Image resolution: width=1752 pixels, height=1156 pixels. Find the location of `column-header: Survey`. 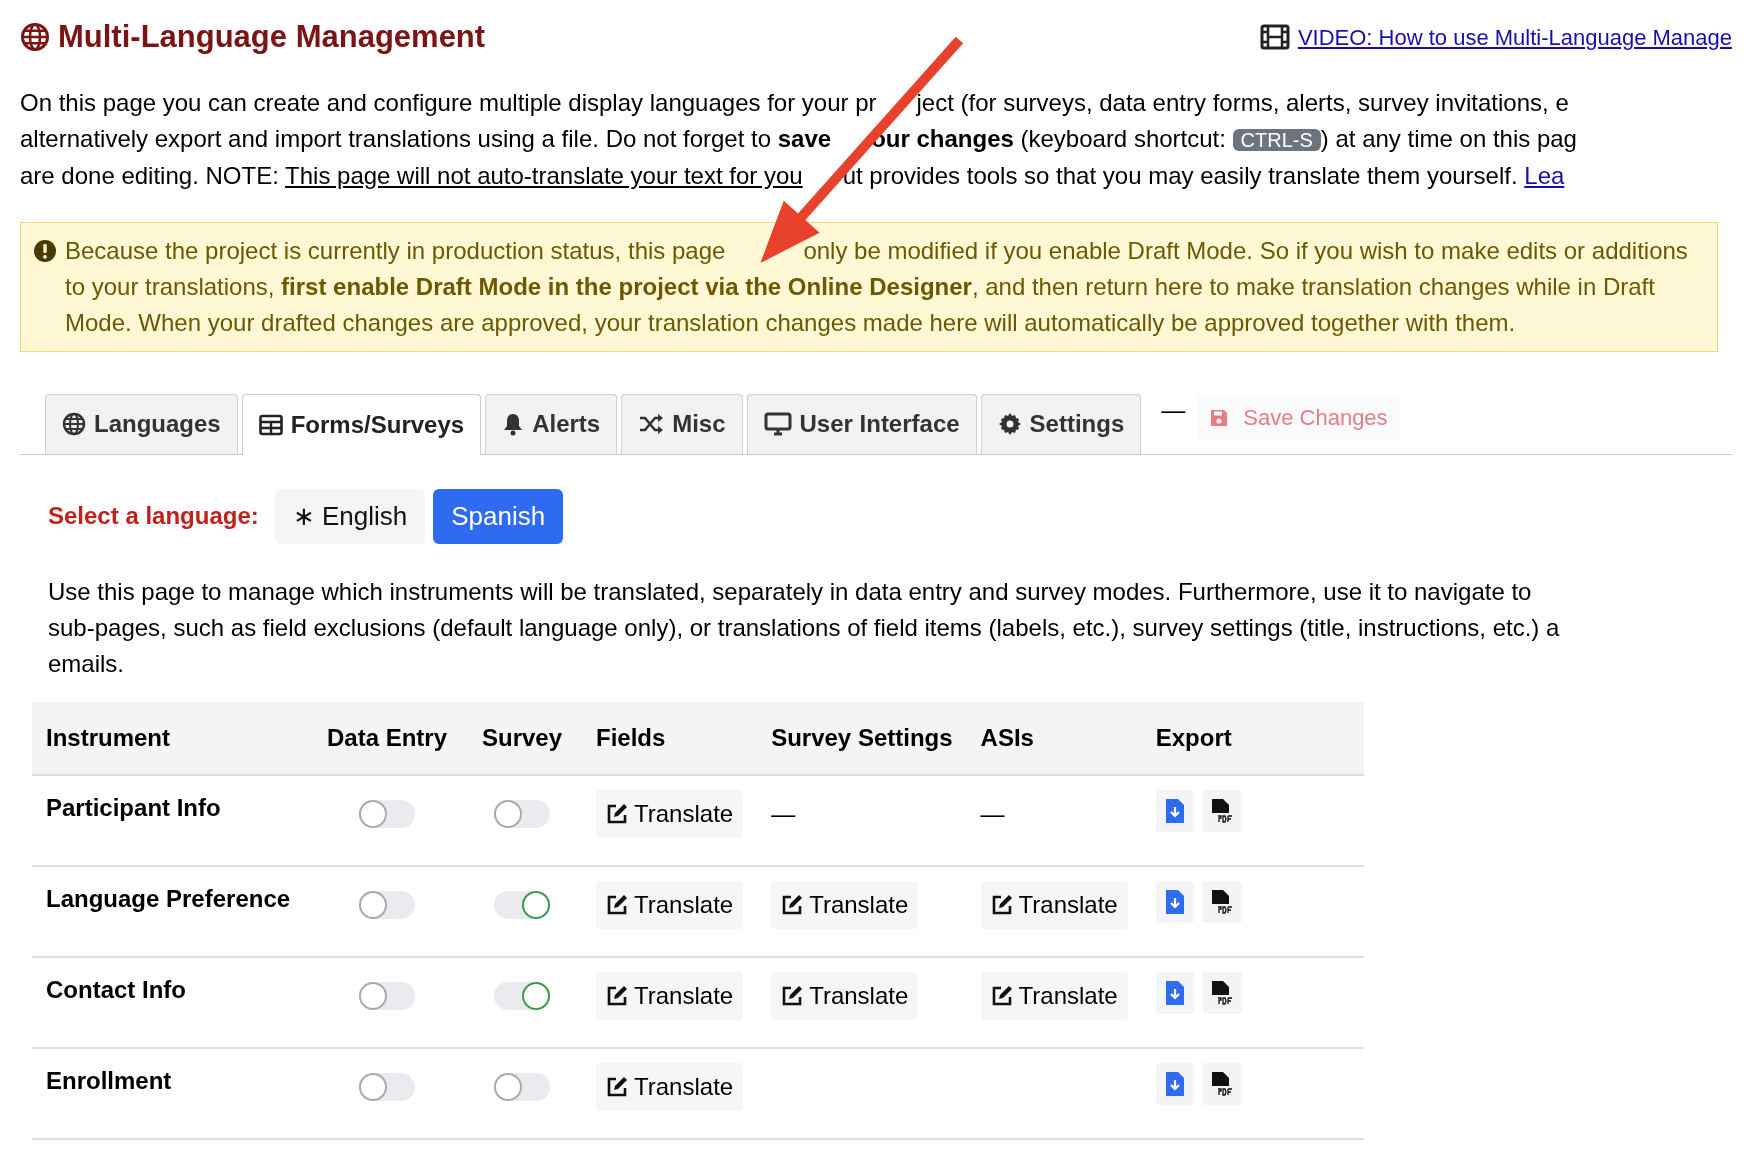

column-header: Survey is located at coordinates (522, 738).